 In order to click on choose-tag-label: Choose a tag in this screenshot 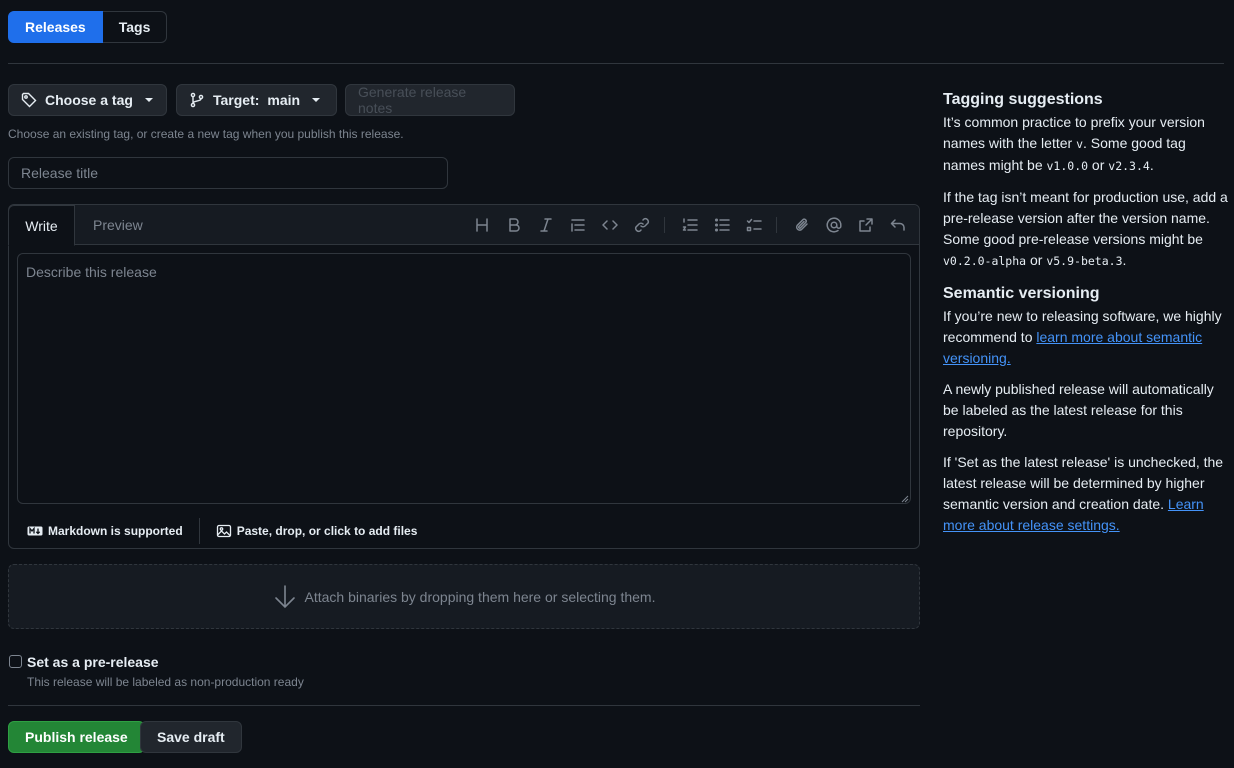, I will do `click(89, 100)`.